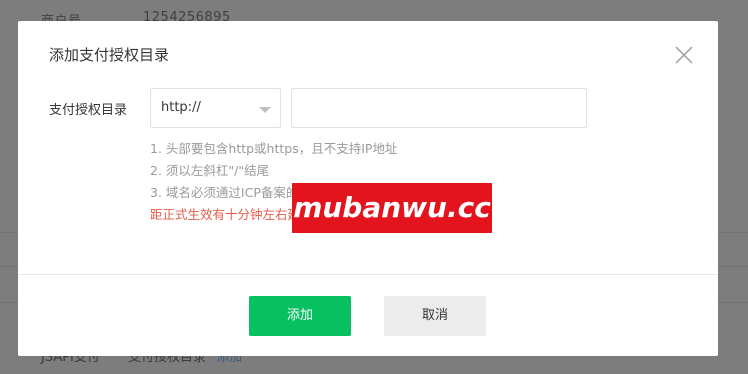  I want to click on dialog-title: 添加支付授权目录, so click(109, 55).